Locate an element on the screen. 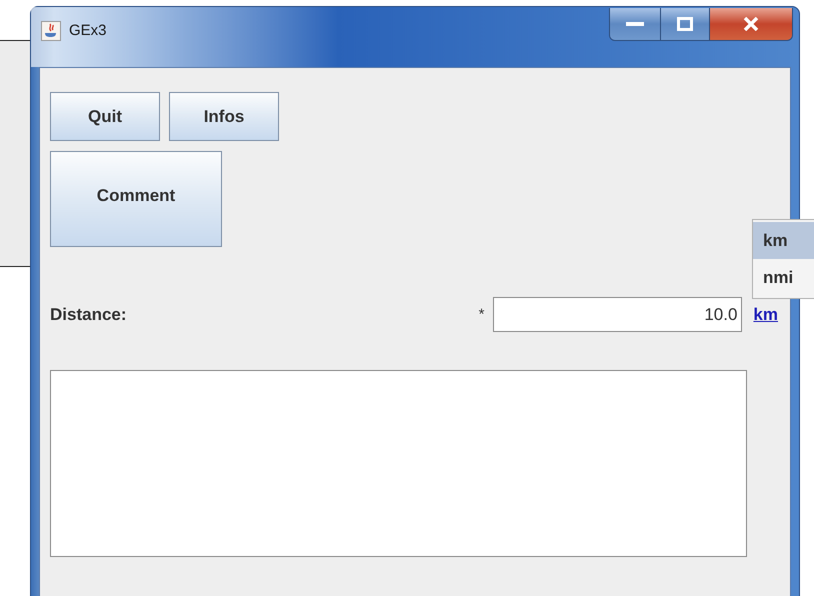 The width and height of the screenshot is (814, 596). window-button: Quit is located at coordinates (105, 116).